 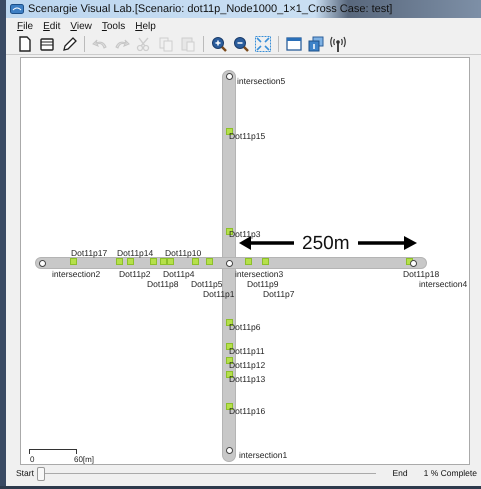 I want to click on node-label: intersection2, so click(x=76, y=274).